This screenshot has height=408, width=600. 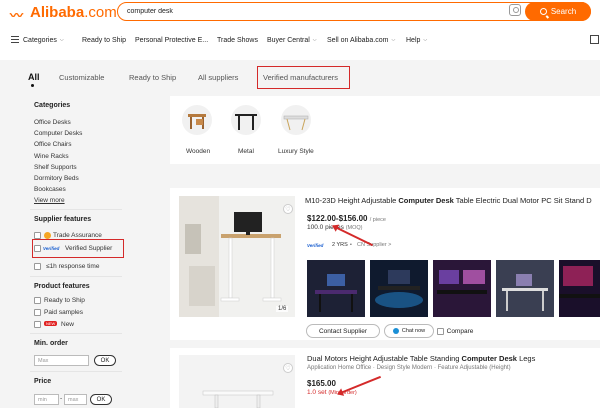 I want to click on tab-all-suppliers: All suppliers, so click(x=218, y=77).